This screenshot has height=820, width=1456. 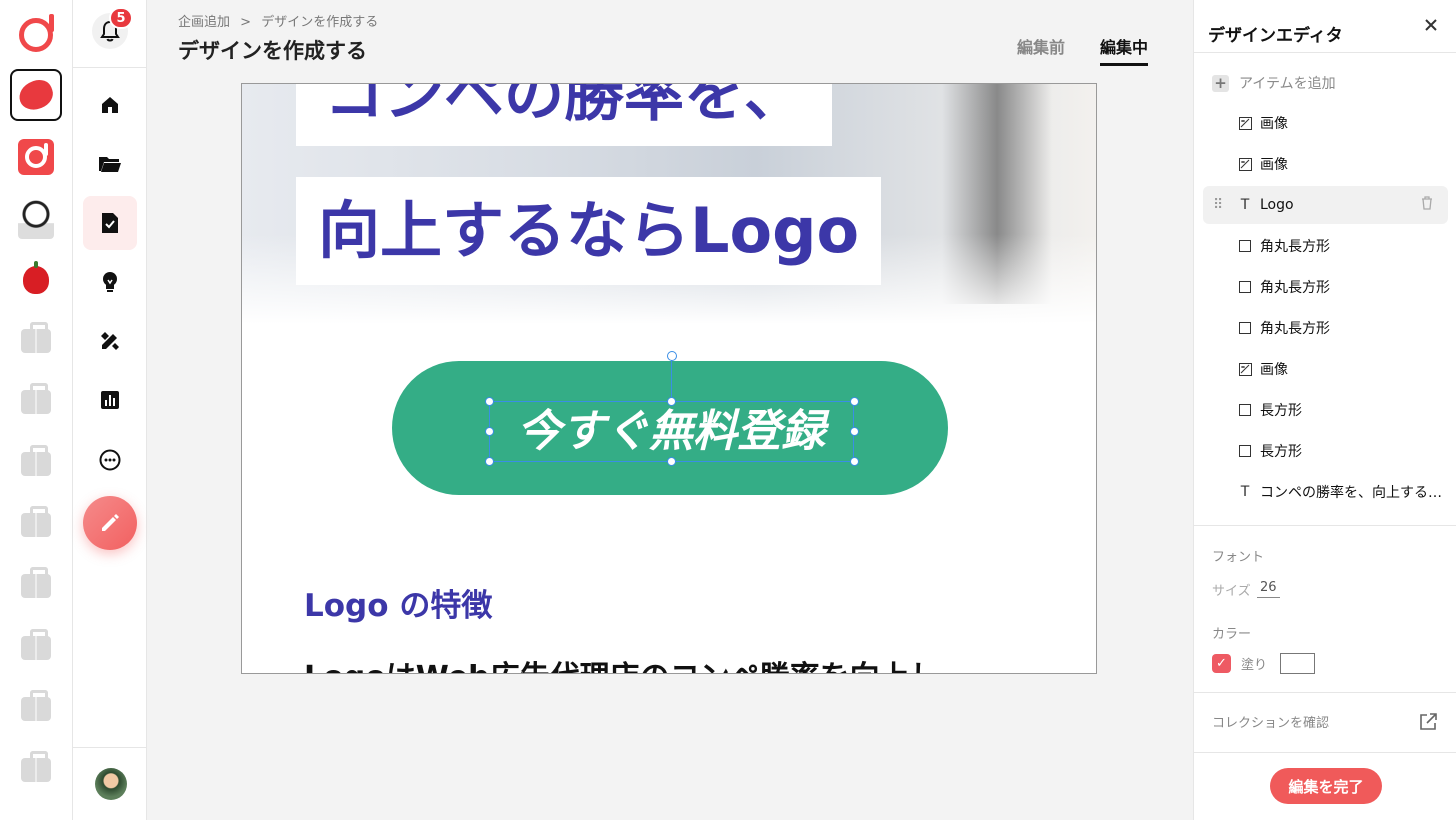 I want to click on nav-analytics, so click(x=110, y=400).